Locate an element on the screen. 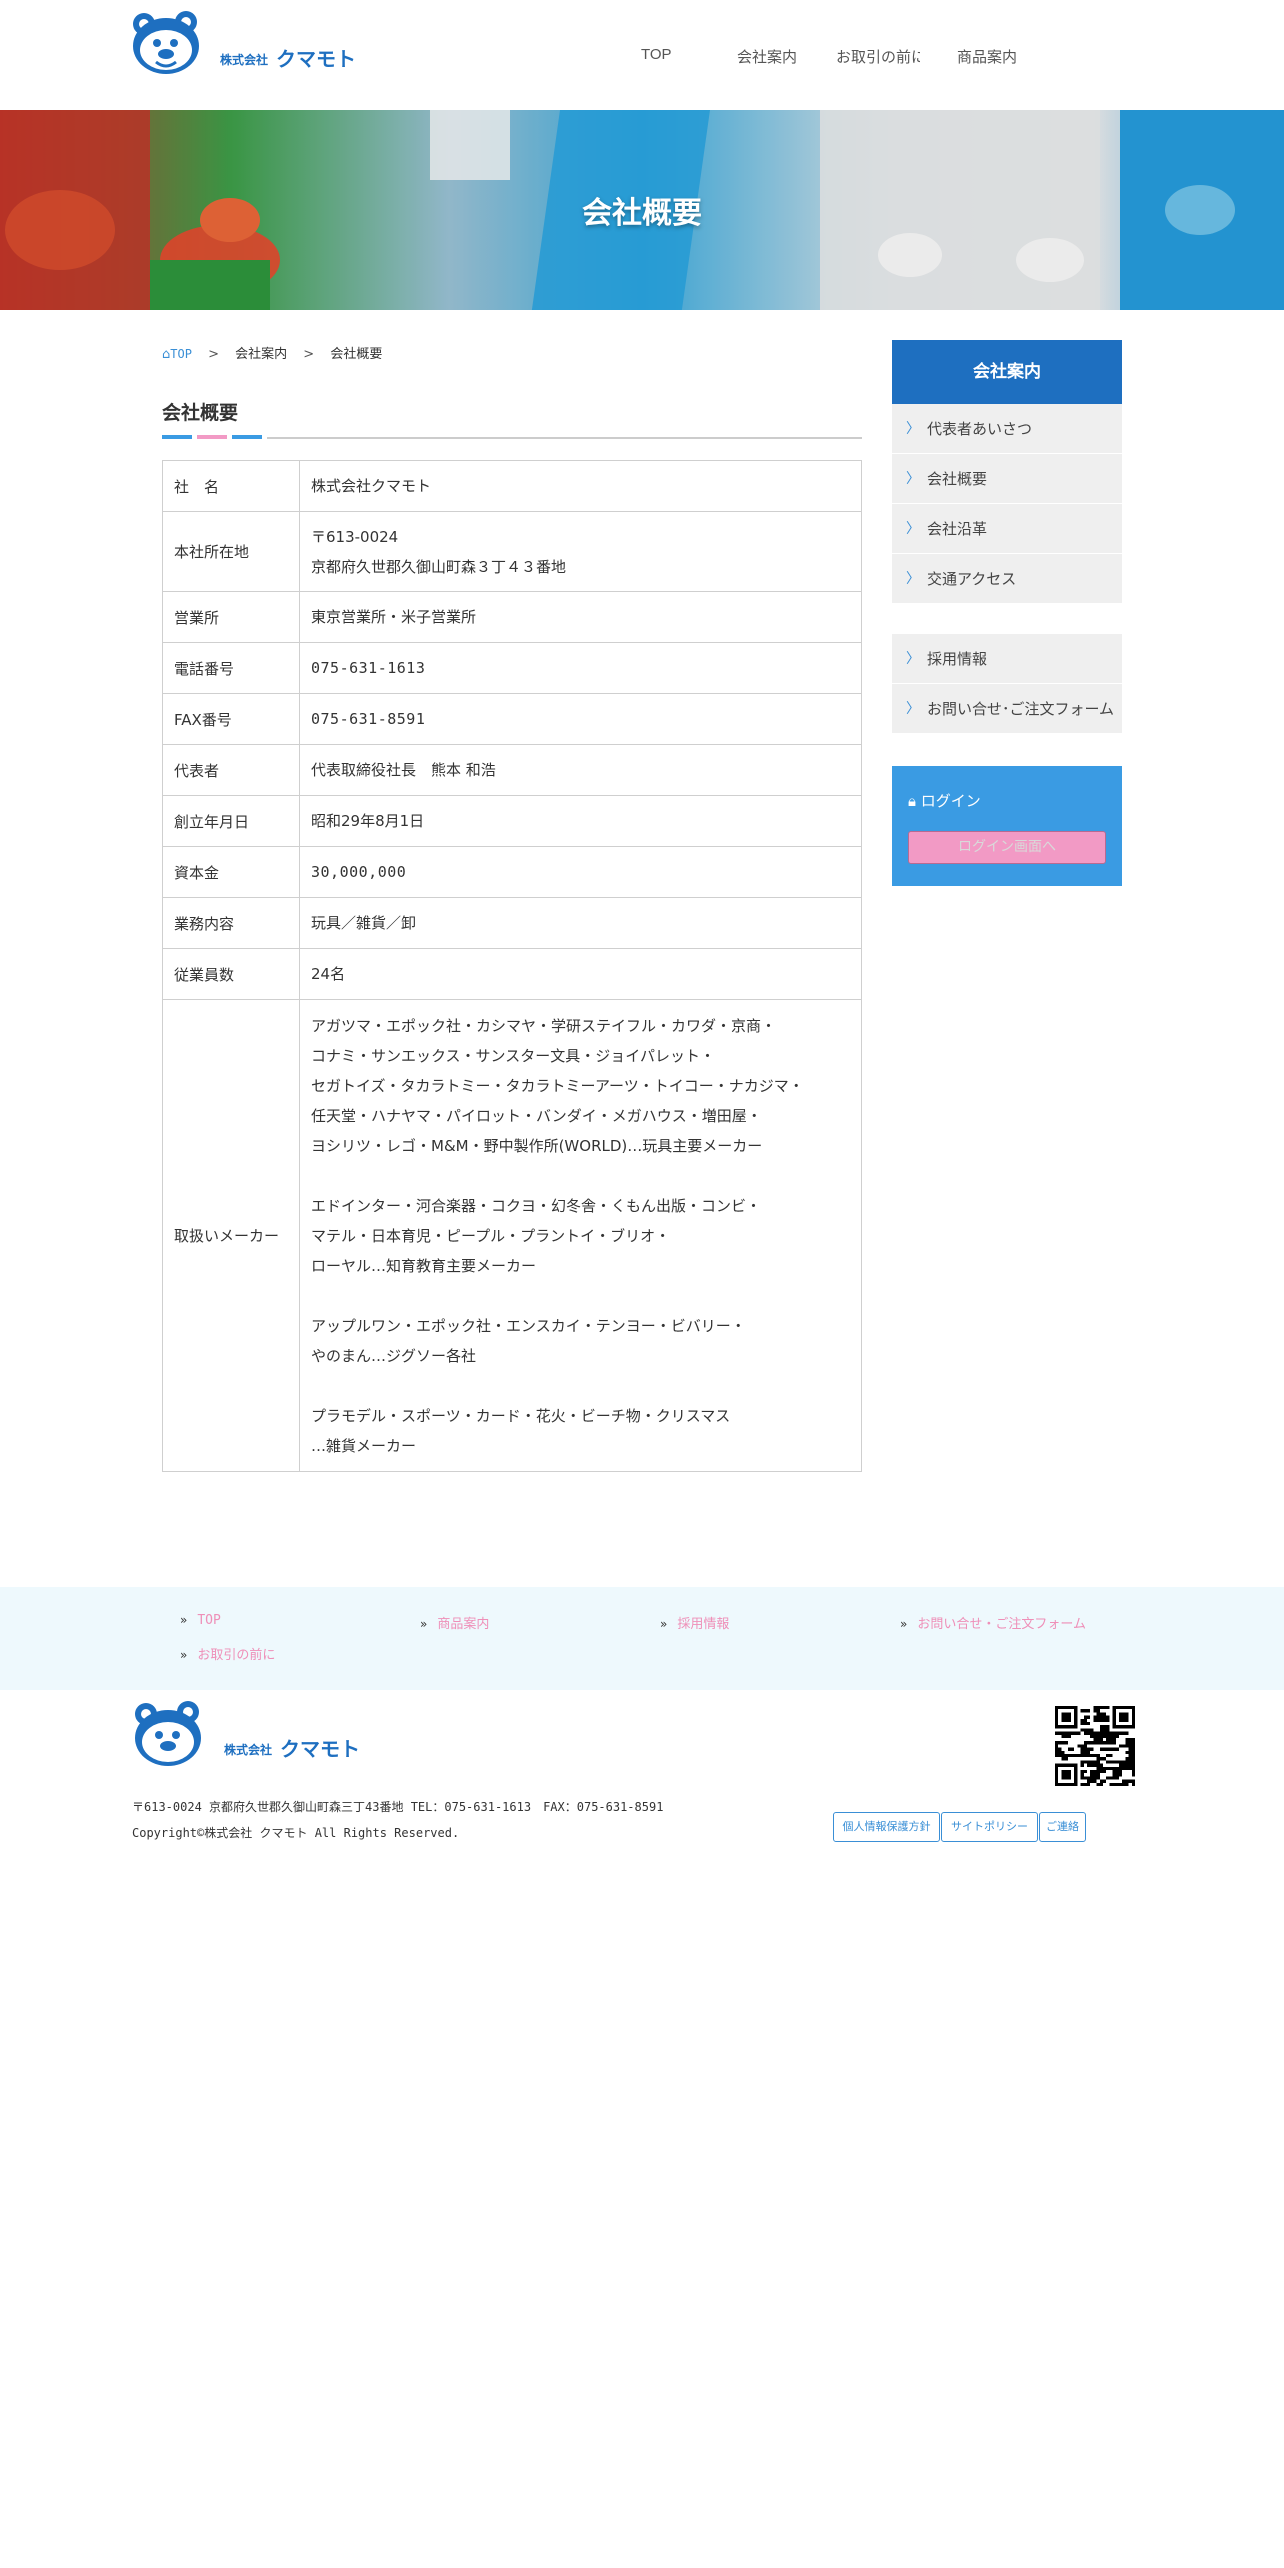 Image resolution: width=1284 pixels, height=2568 pixels. row-value-line: 玩具／雑貨／卸 is located at coordinates (364, 923).